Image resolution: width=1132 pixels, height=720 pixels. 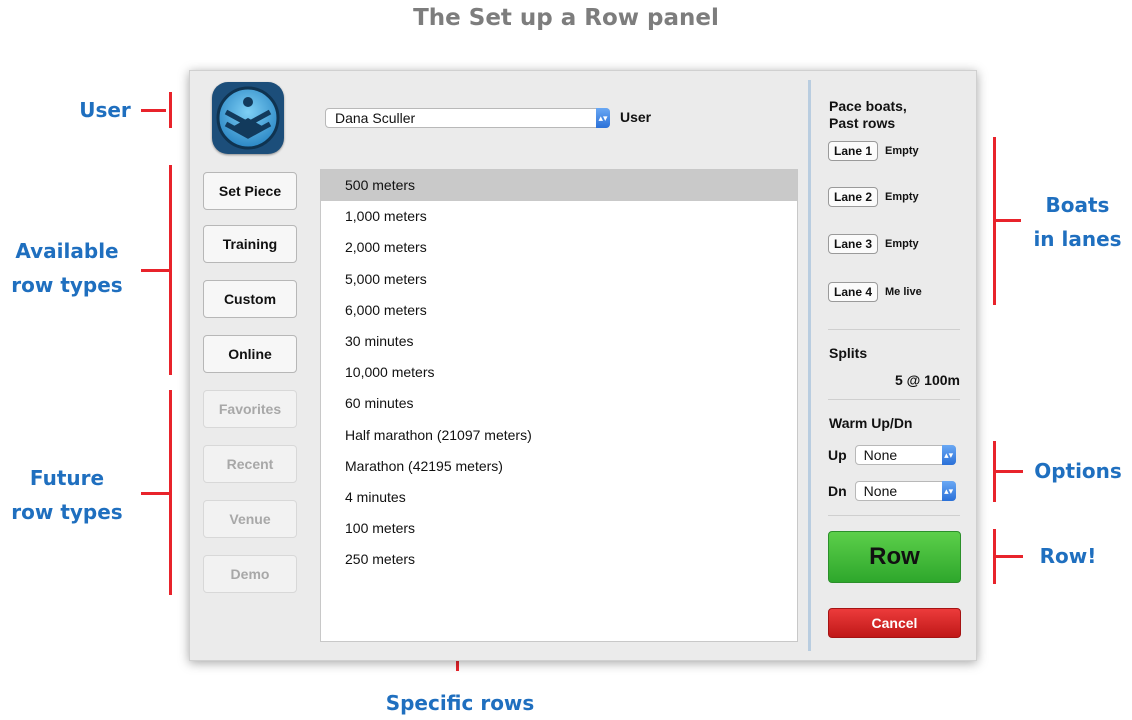 I want to click on list-item: 10,000 meters, so click(x=559, y=372).